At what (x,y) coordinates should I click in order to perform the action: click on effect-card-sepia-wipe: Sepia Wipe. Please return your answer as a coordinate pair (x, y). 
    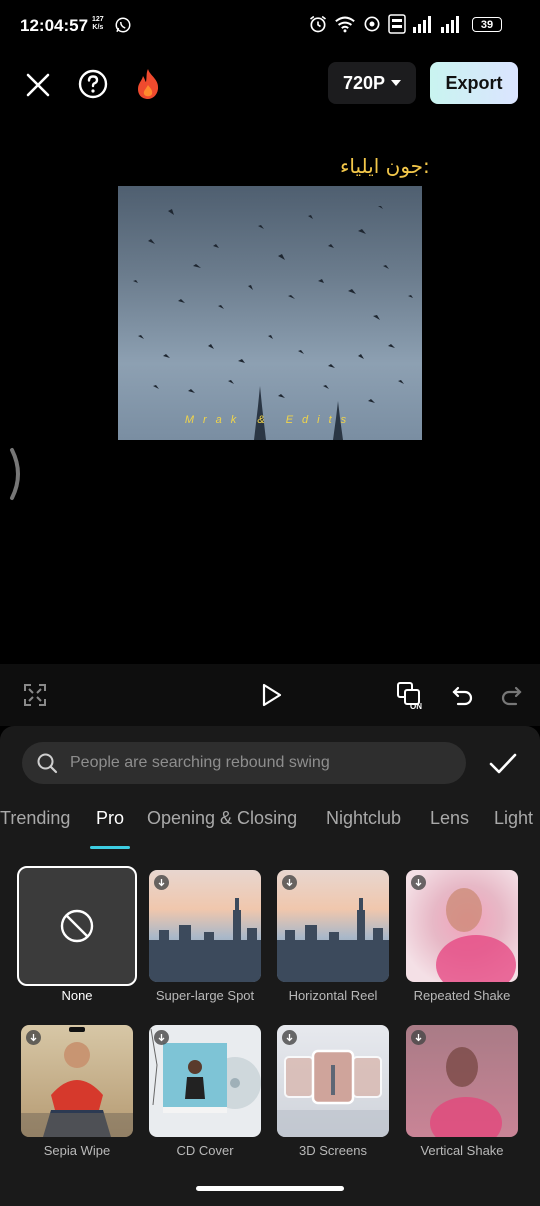
    Looking at the image, I should click on (77, 1091).